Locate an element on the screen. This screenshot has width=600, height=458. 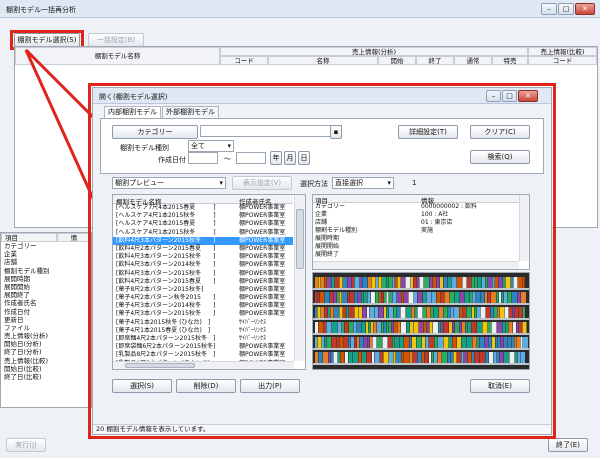
day-button: 日 is located at coordinates (304, 158).